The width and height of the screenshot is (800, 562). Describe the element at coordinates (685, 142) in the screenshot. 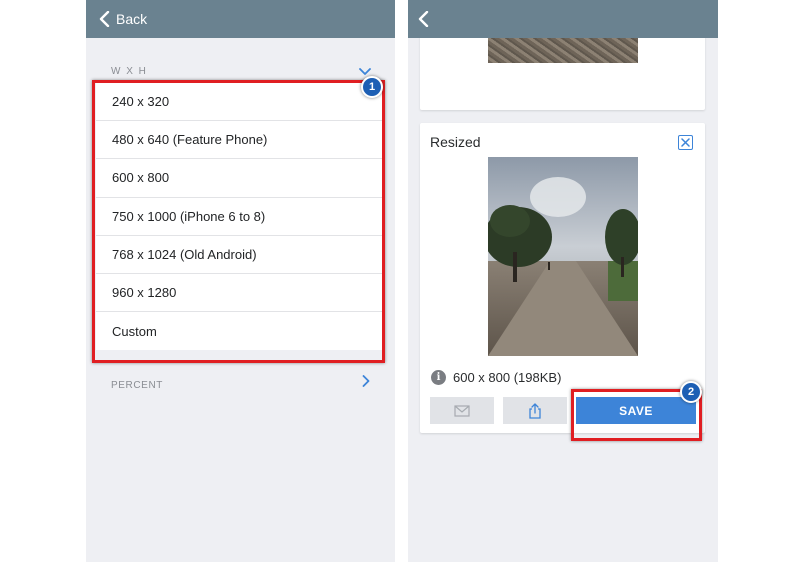

I see `close-box-icon` at that location.